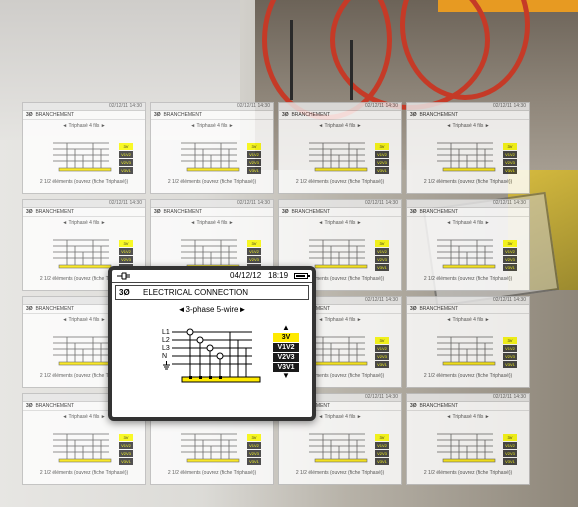 The image size is (578, 507). What do you see at coordinates (286, 328) in the screenshot?
I see `selector-up-arrow: ▲` at bounding box center [286, 328].